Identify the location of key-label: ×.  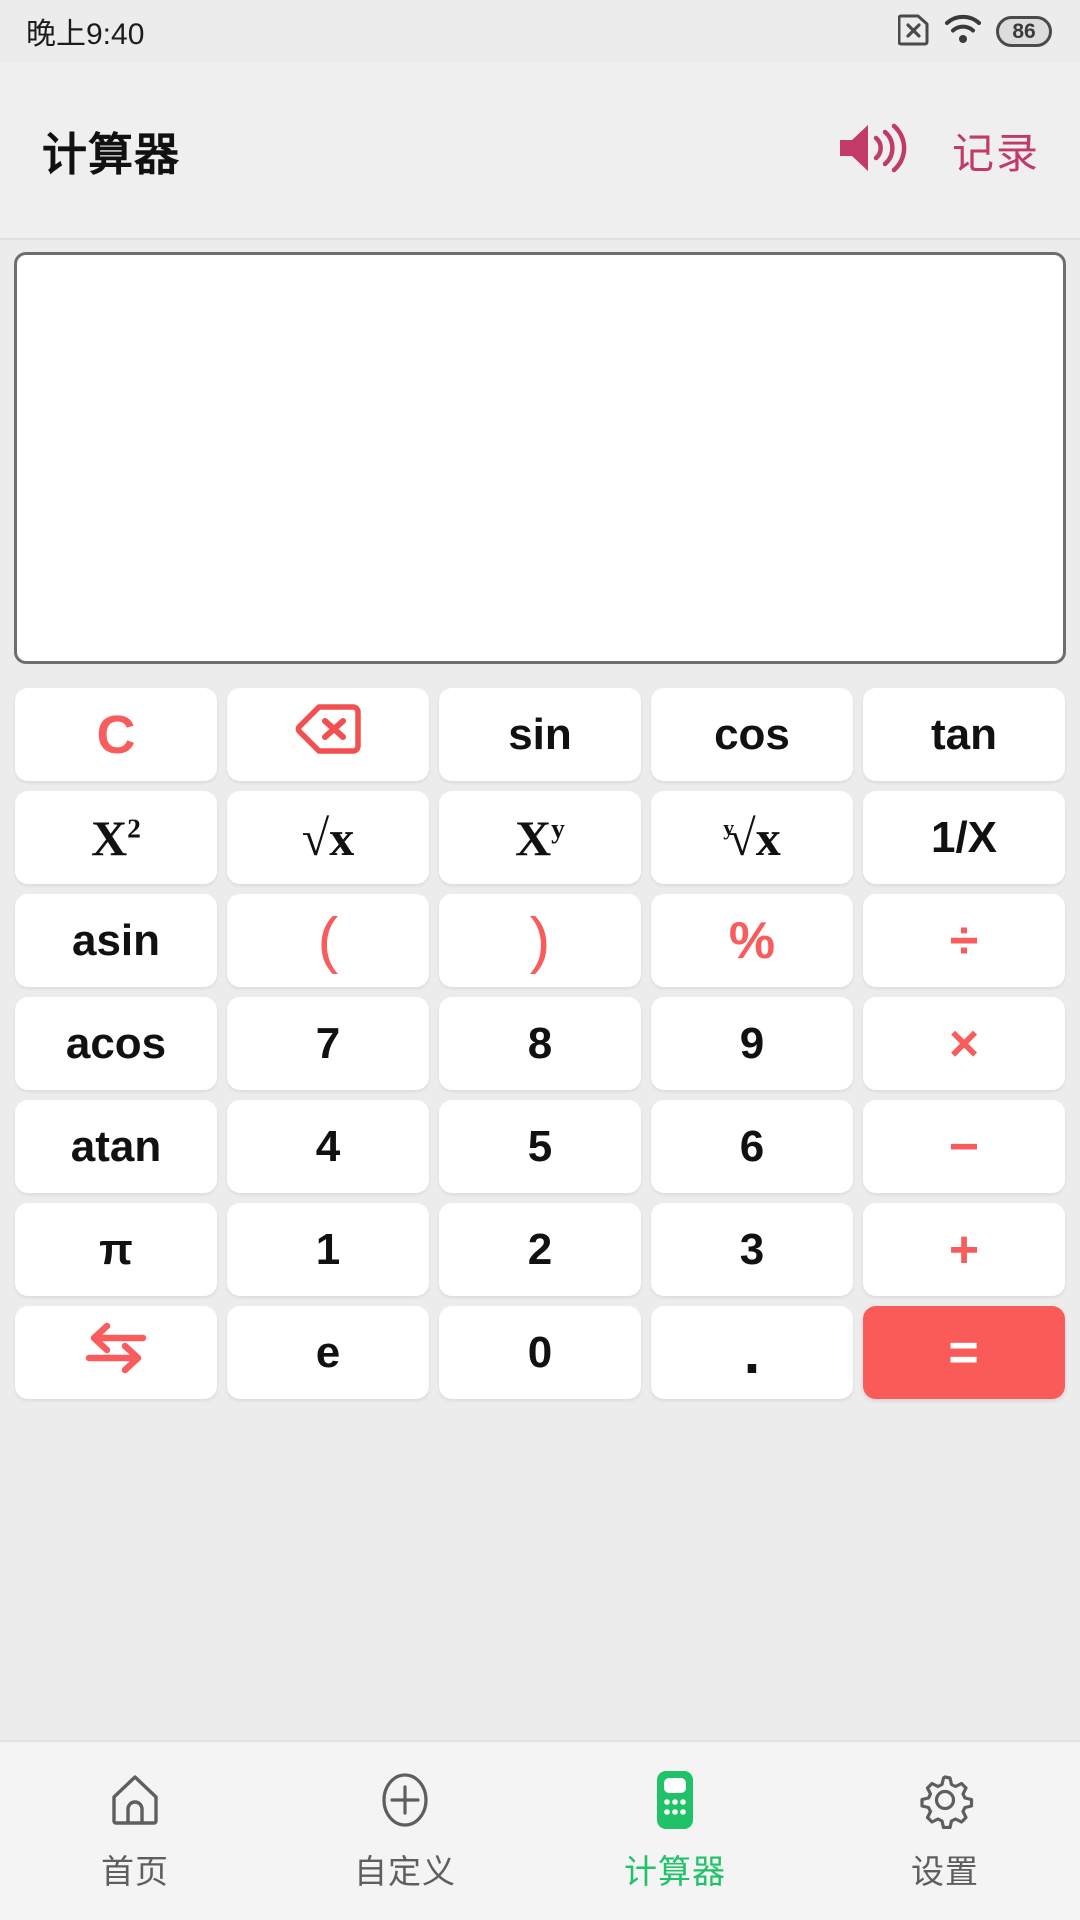
(964, 1043).